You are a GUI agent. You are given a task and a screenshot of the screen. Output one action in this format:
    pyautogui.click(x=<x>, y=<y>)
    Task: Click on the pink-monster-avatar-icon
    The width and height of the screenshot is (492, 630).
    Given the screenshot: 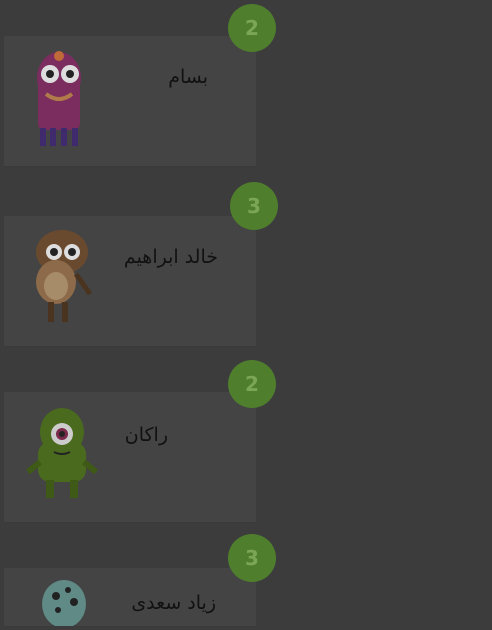 What is the action you would take?
    pyautogui.click(x=59, y=97)
    